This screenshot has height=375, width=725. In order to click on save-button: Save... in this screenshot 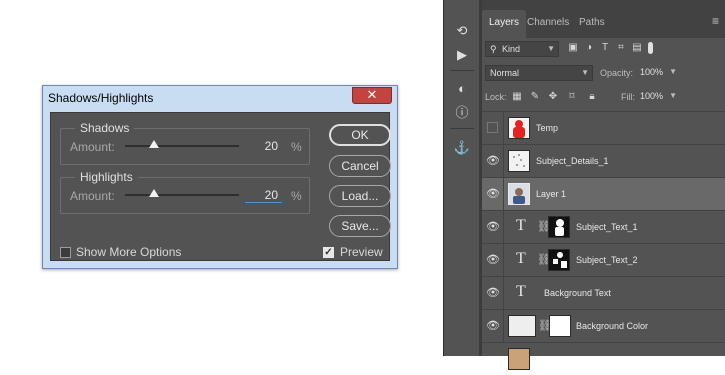, I will do `click(360, 226)`.